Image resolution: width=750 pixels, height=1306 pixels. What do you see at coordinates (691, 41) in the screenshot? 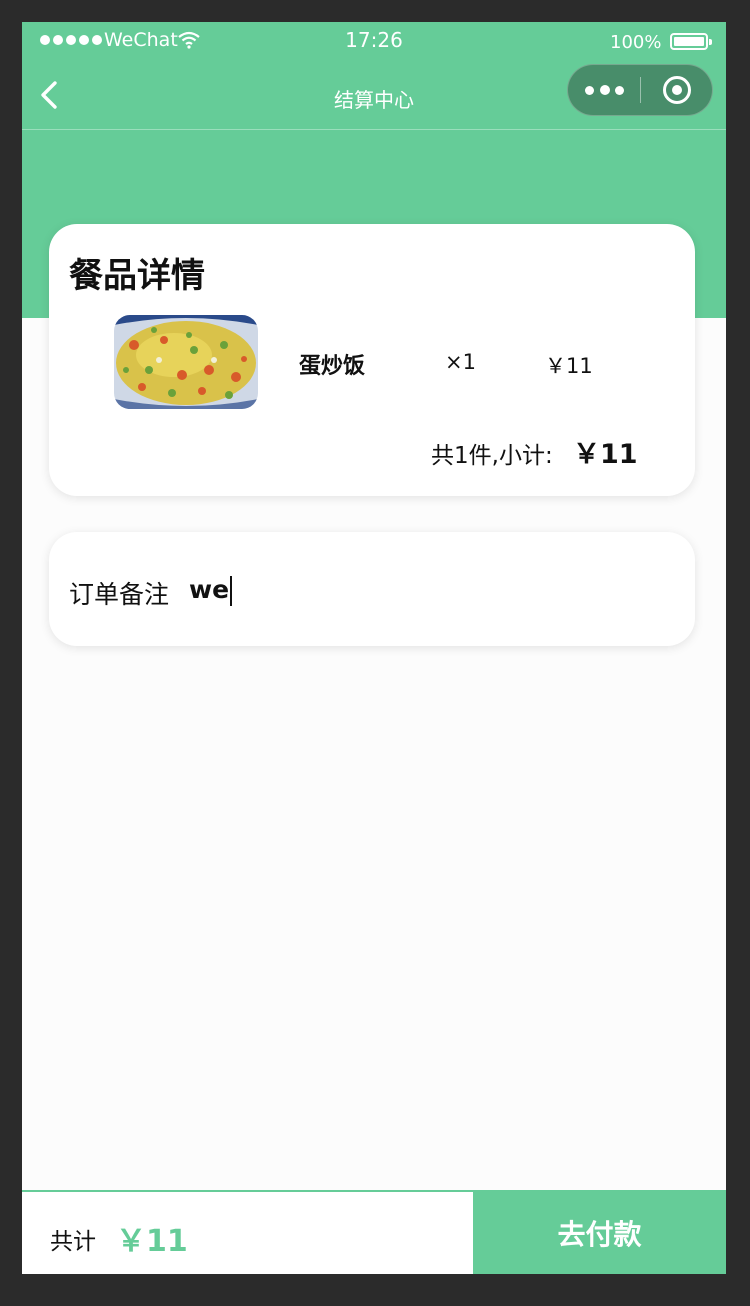
I see `battery-icon` at bounding box center [691, 41].